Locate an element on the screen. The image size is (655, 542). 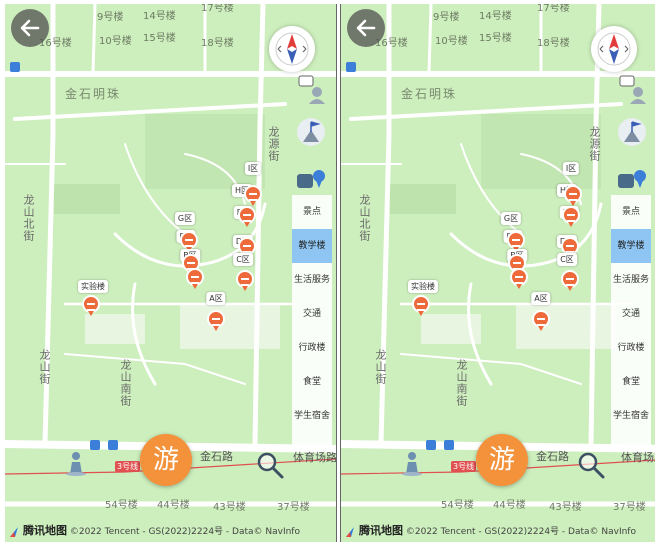
building-label: 37号楼 is located at coordinates (293, 507).